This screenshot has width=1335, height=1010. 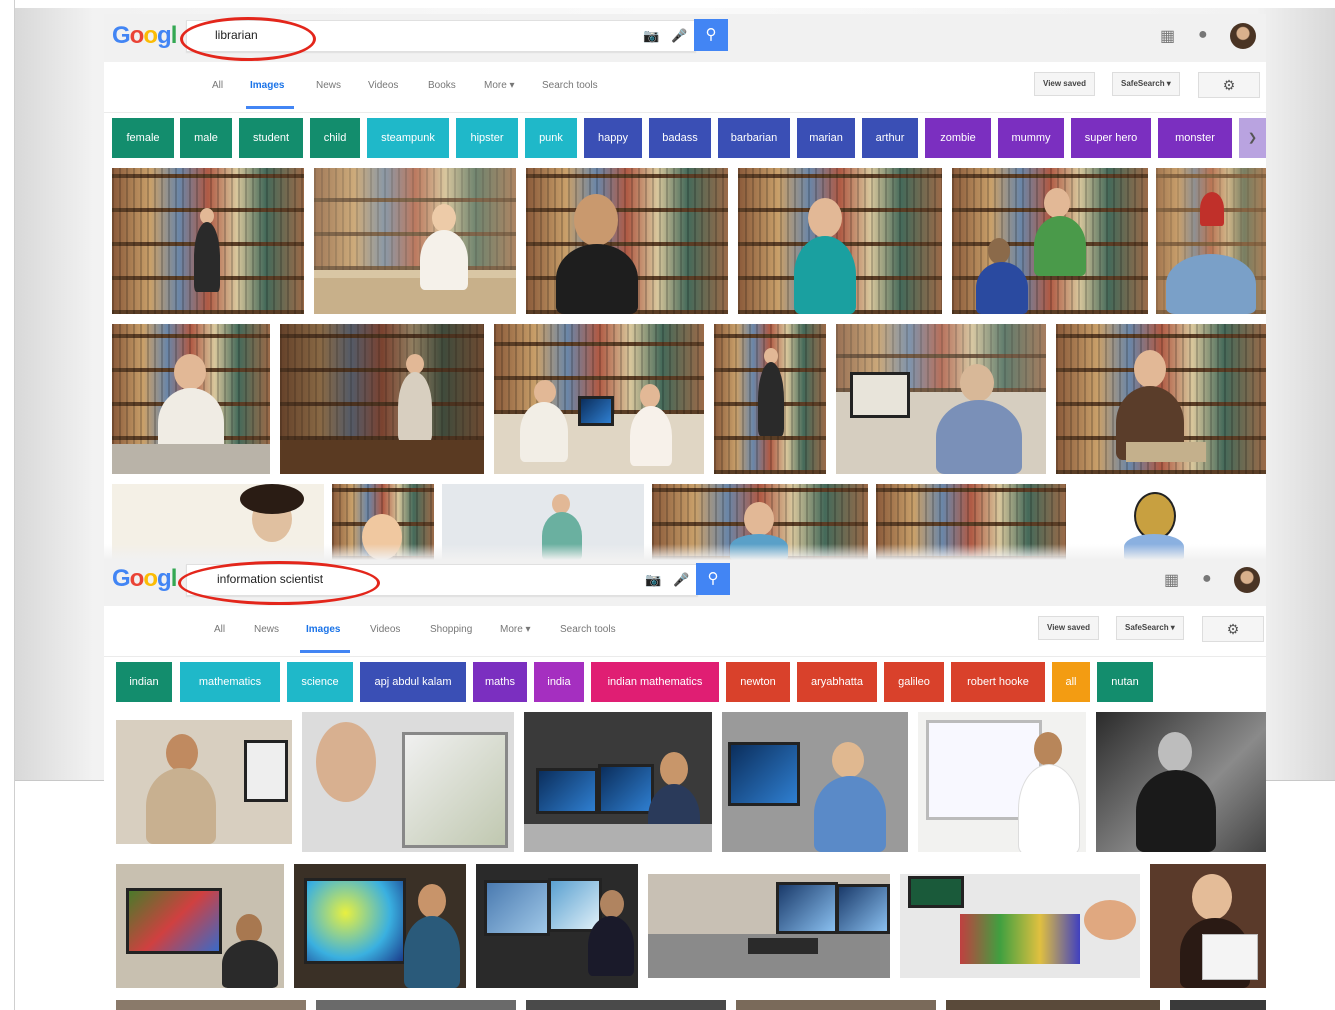 What do you see at coordinates (408, 138) in the screenshot?
I see `chip: steampunk` at bounding box center [408, 138].